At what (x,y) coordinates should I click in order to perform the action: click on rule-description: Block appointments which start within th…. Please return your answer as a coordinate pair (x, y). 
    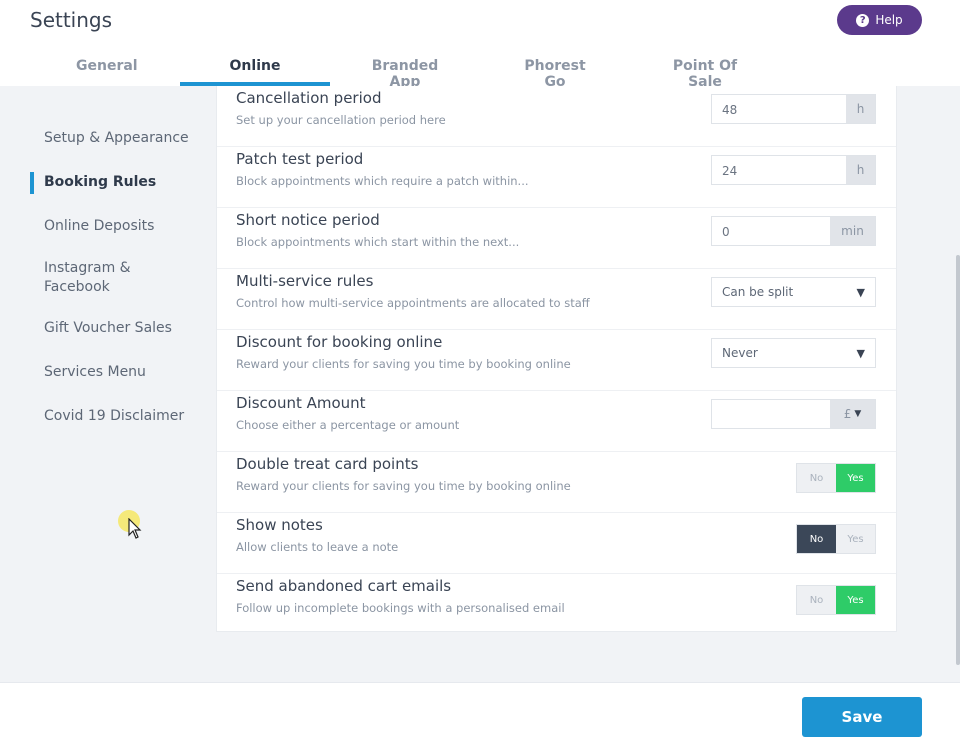
    Looking at the image, I should click on (378, 242).